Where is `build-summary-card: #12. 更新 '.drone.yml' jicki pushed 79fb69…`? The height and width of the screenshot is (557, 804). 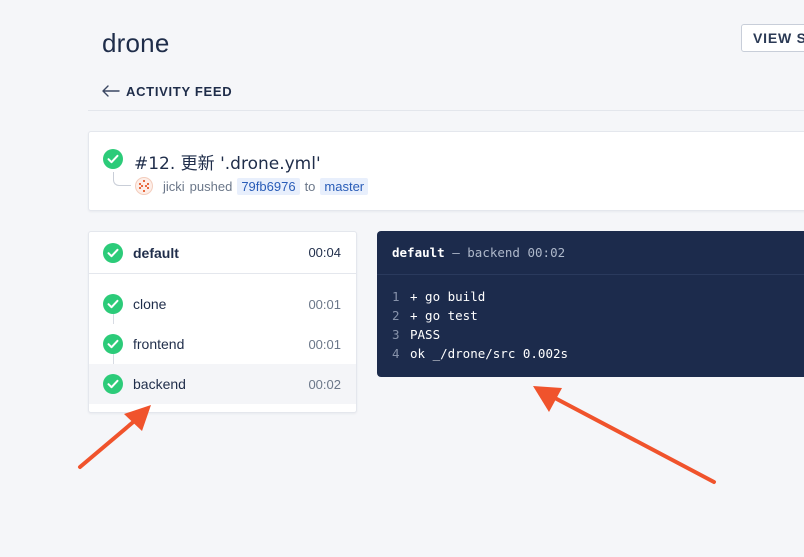 build-summary-card: #12. 更新 '.drone.yml' jicki pushed 79fb69… is located at coordinates (446, 171).